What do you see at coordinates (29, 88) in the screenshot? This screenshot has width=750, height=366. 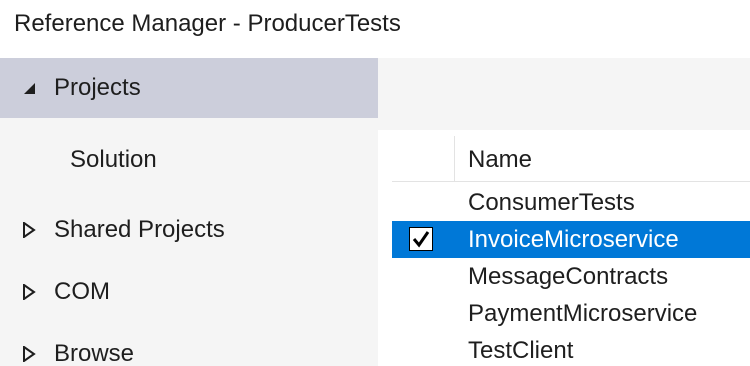 I see `expanded-triangle-icon` at bounding box center [29, 88].